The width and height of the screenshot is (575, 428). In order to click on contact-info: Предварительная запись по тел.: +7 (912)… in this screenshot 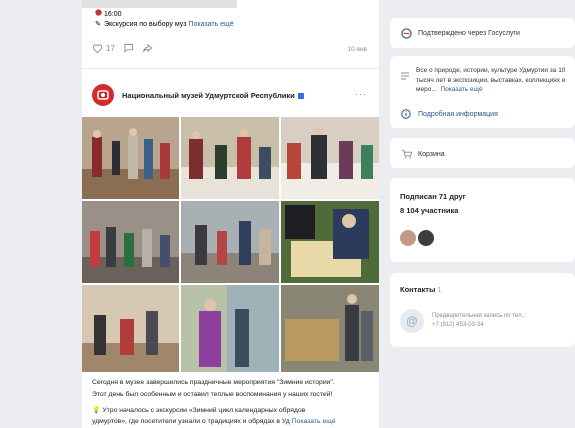, I will do `click(478, 321)`.